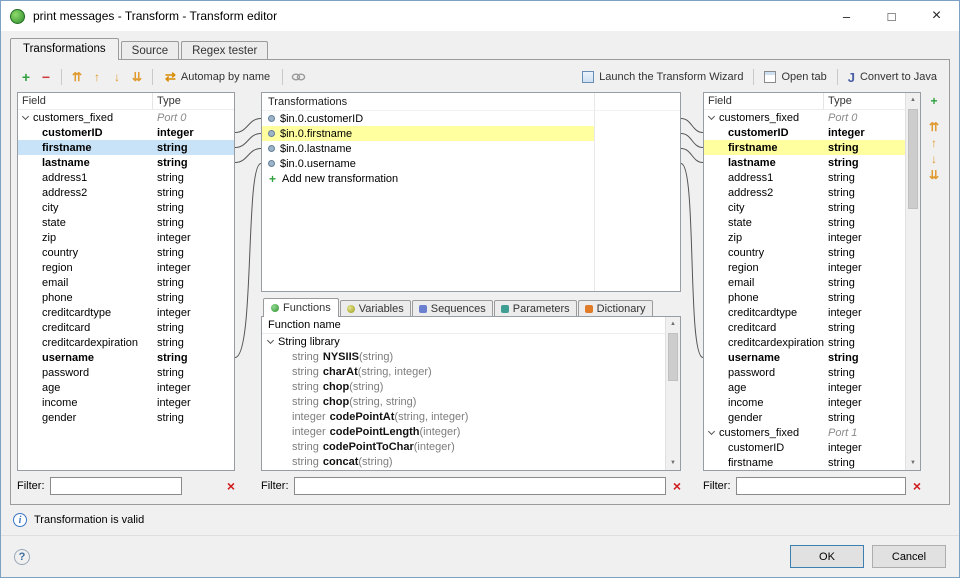 The image size is (960, 578). Describe the element at coordinates (662, 77) in the screenshot. I see `launch-wizard-button: Launch the Transform Wizard` at that location.